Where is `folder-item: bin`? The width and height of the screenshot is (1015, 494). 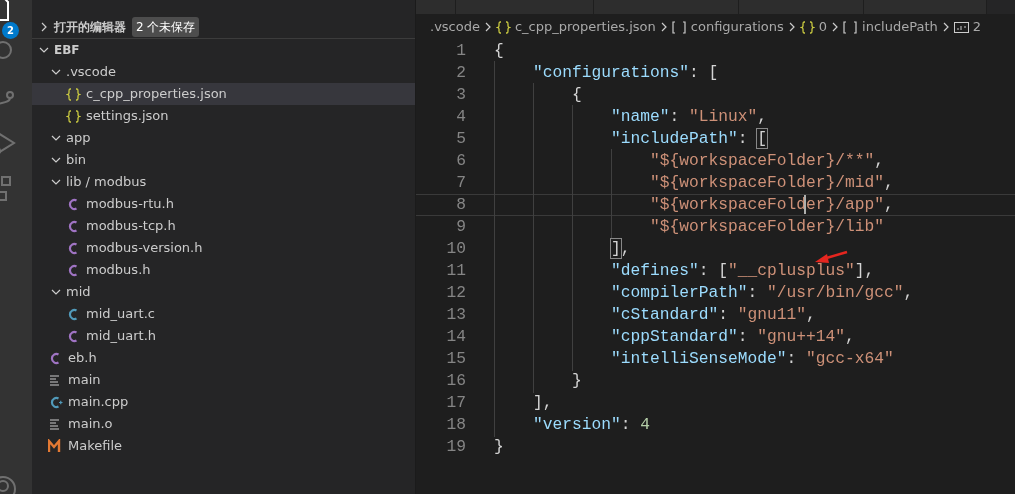
folder-item: bin is located at coordinates (76, 160).